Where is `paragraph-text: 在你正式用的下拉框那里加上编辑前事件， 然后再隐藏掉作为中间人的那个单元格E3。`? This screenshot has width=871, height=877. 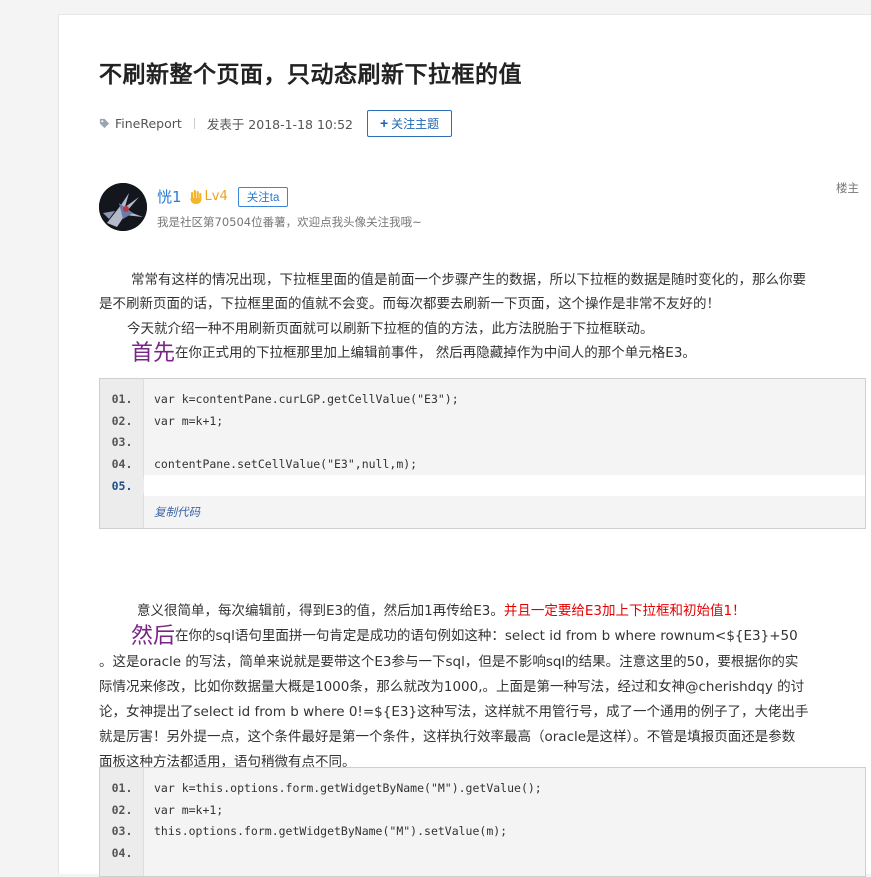
paragraph-text: 在你正式用的下拉框那里加上编辑前事件， 然后再隐藏掉作为中间人的那个单元格E3。 is located at coordinates (435, 353).